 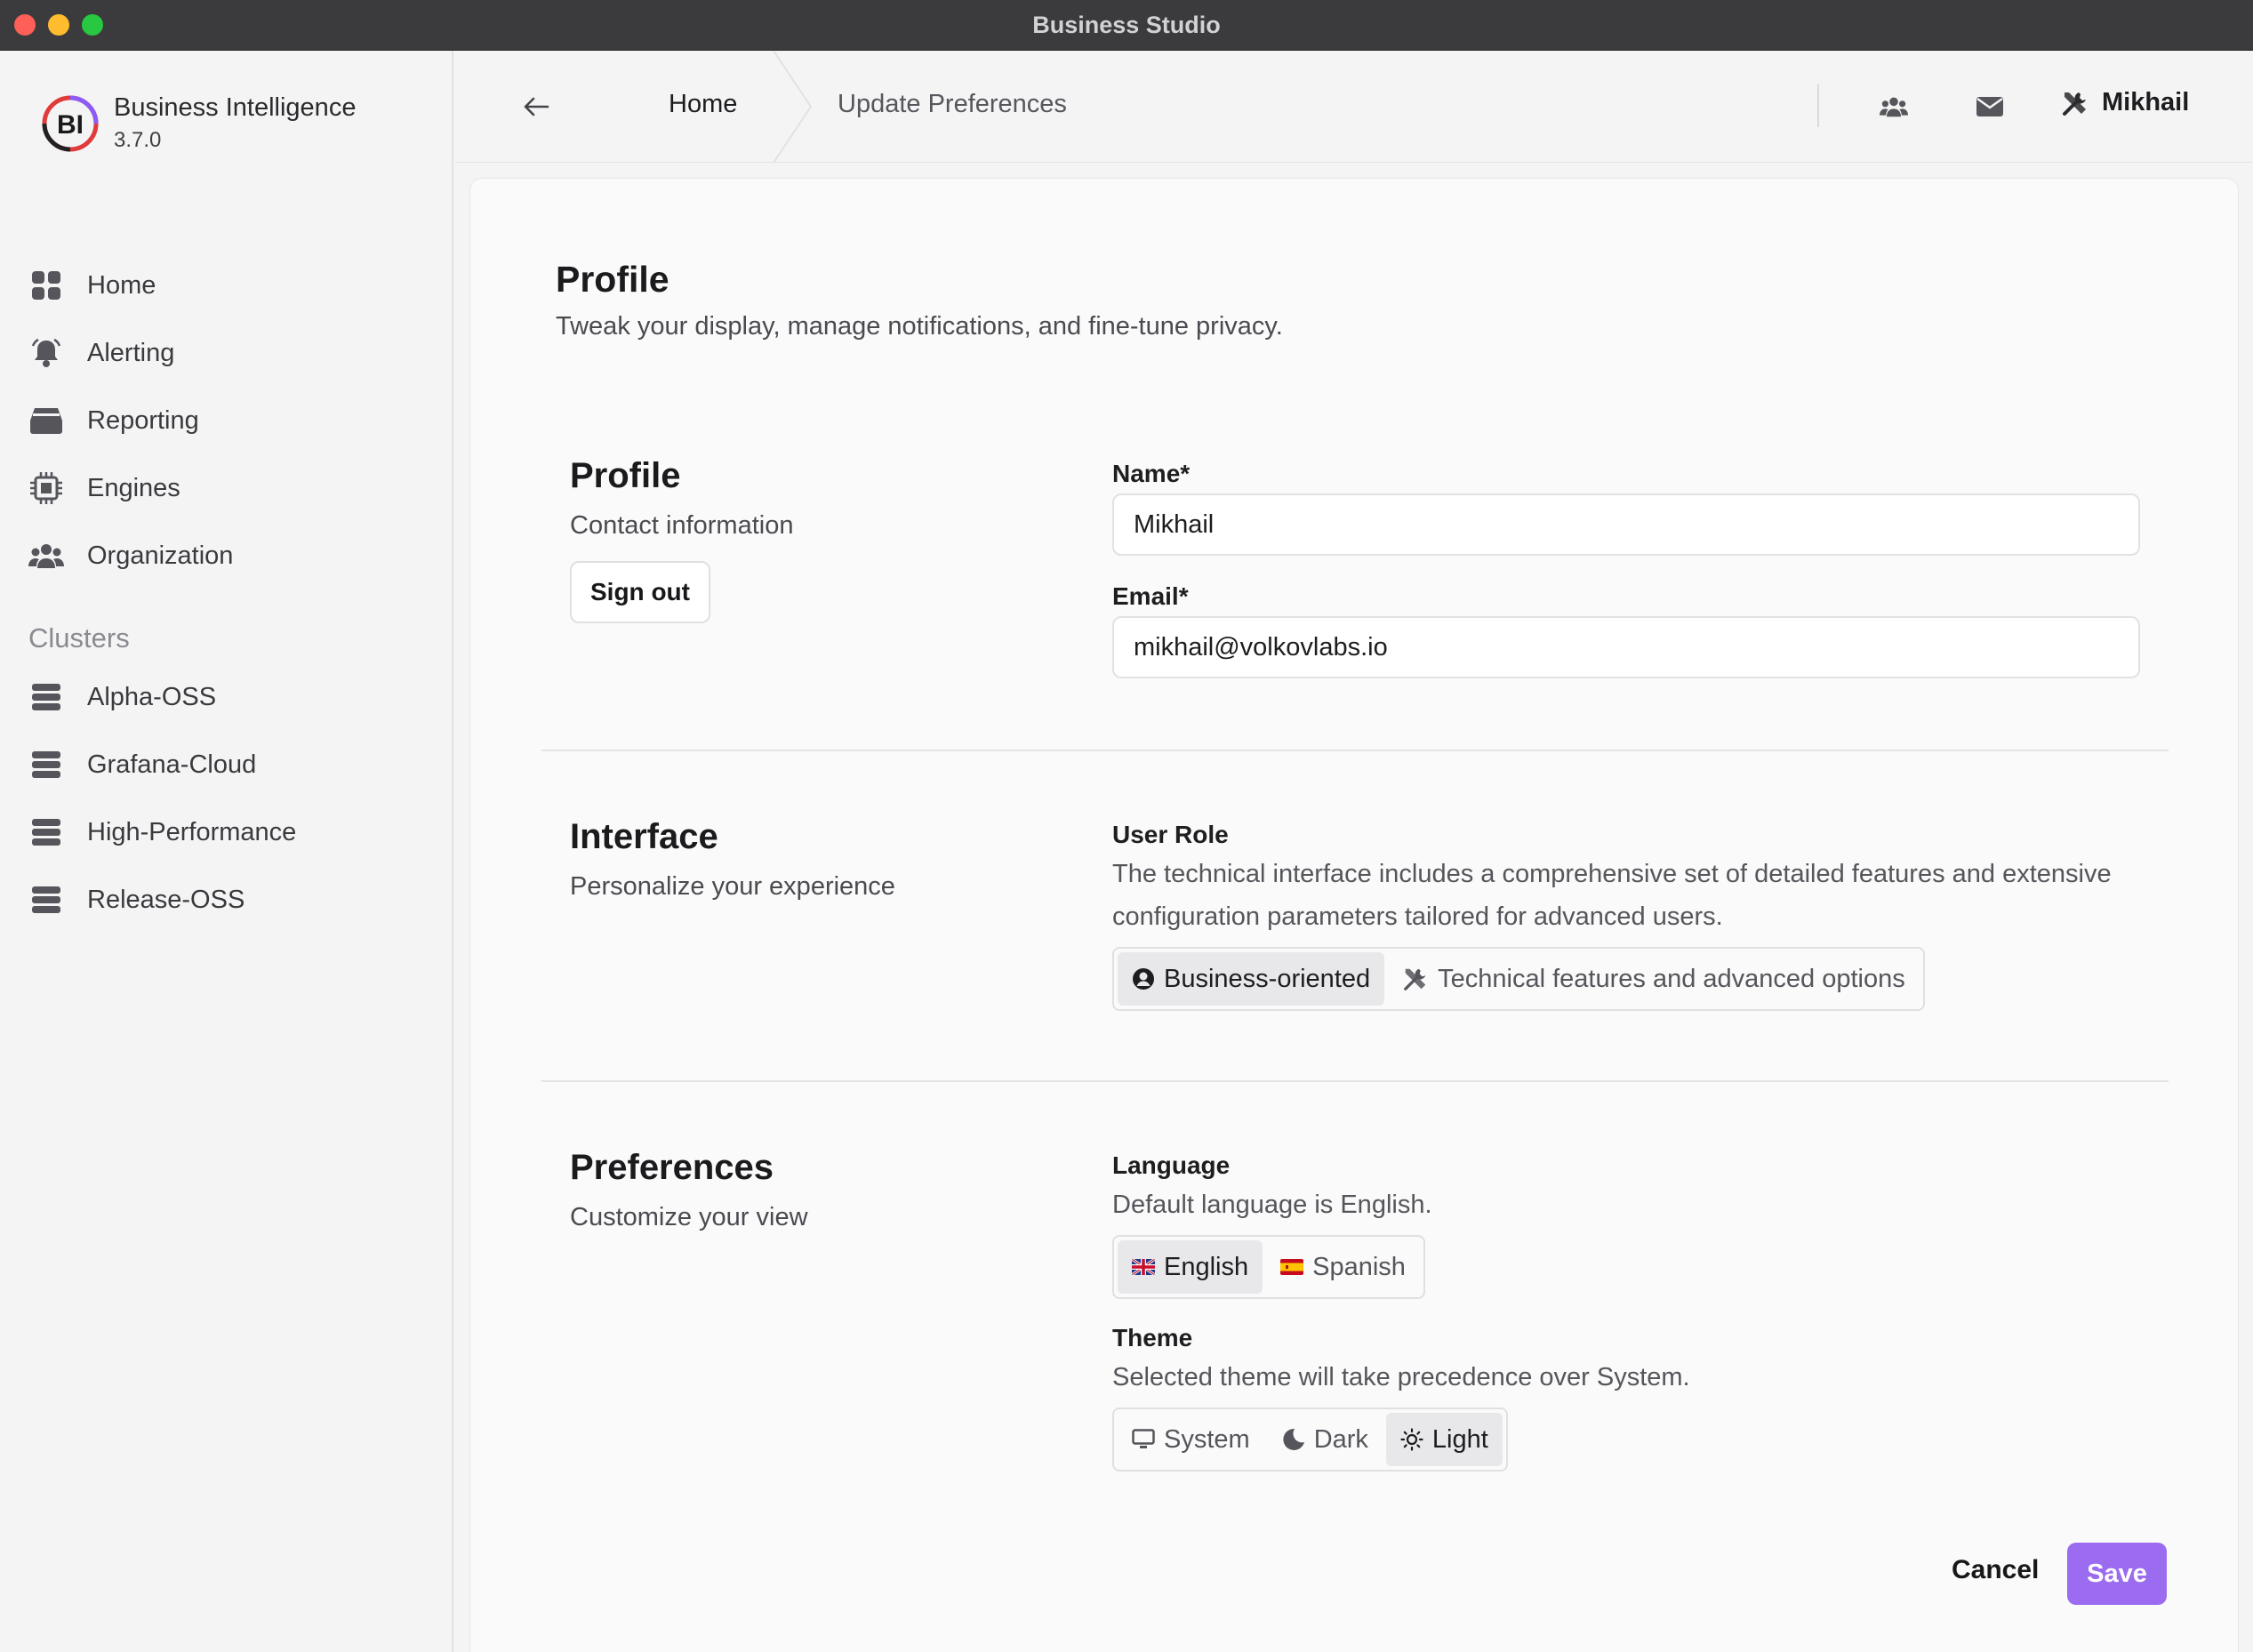 I want to click on spain-flag-icon, so click(x=1292, y=1267).